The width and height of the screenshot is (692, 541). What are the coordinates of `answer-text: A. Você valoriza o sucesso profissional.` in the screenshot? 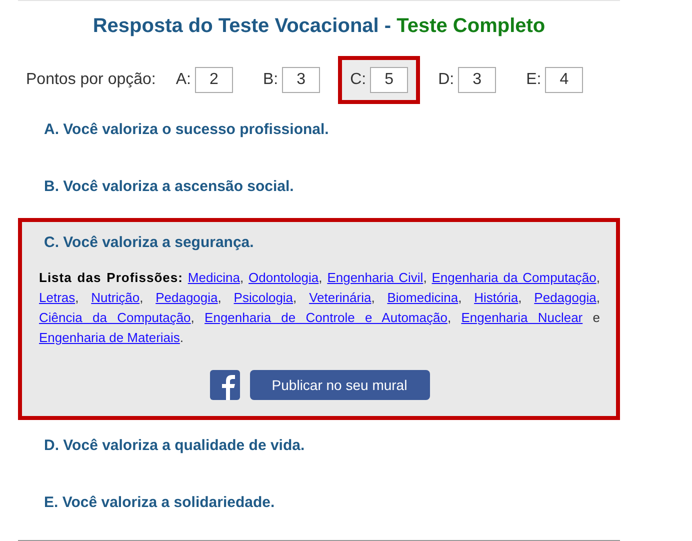 It's located at (186, 129).